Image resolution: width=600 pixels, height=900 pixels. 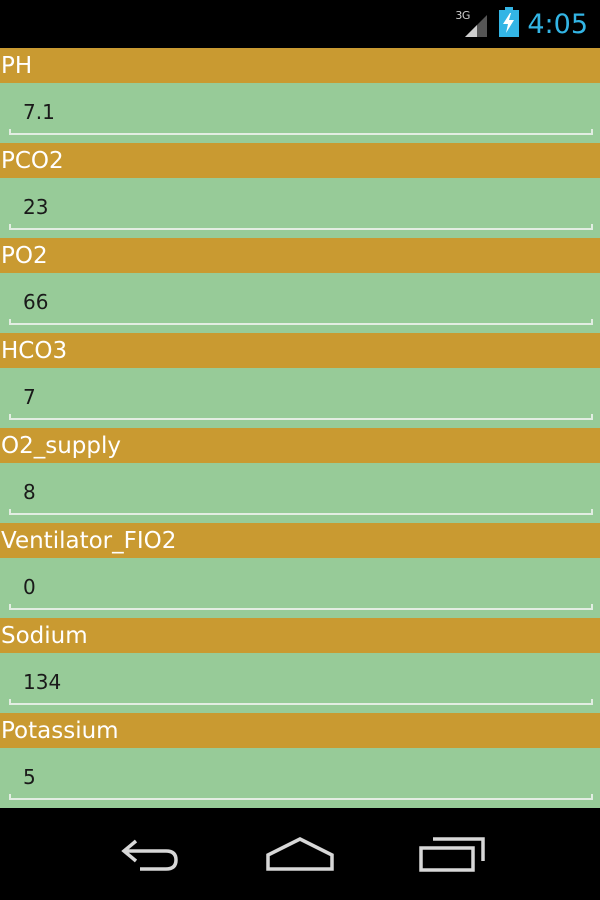 I want to click on potassium-input, so click(x=301, y=777).